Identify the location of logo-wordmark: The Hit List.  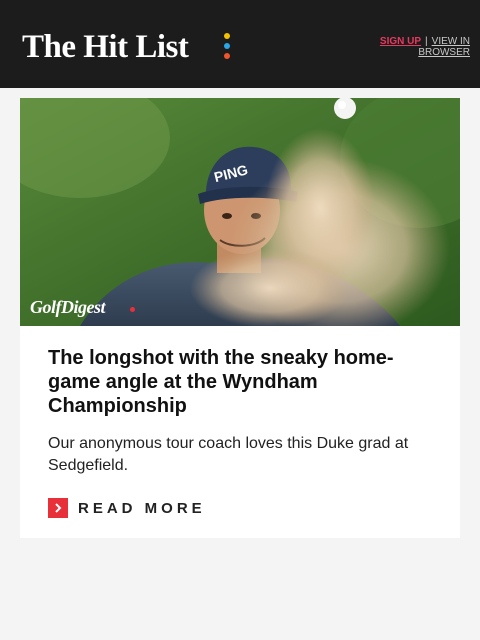
(105, 47).